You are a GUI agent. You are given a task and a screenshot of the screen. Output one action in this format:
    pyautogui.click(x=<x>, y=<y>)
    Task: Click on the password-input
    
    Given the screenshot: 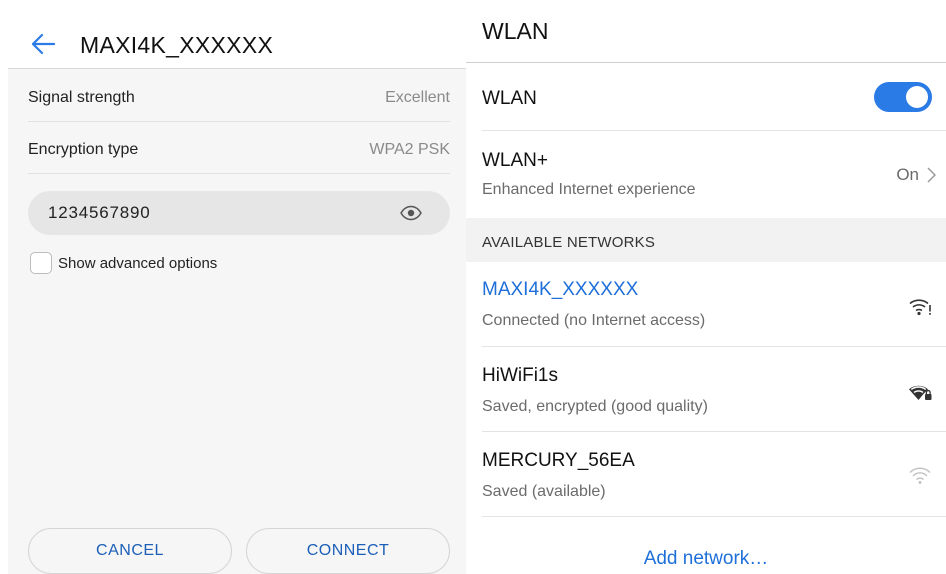 What is the action you would take?
    pyautogui.click(x=208, y=213)
    